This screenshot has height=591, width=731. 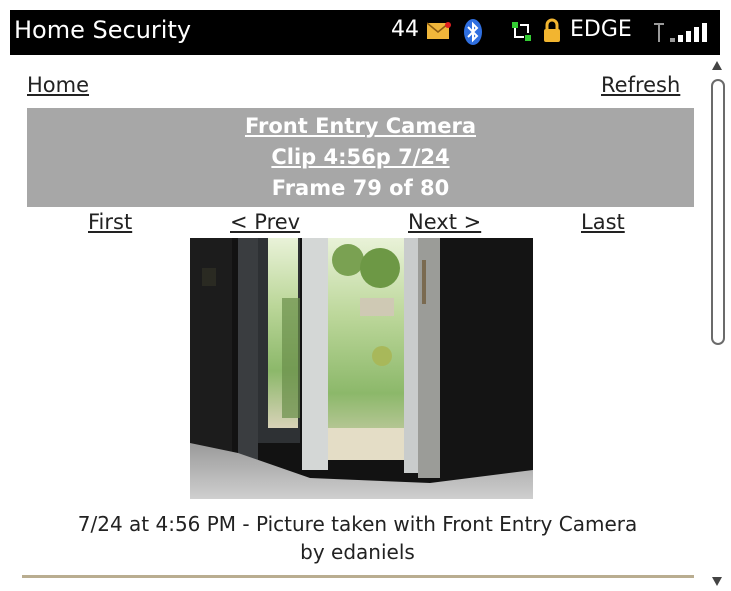 What do you see at coordinates (521, 31) in the screenshot?
I see `network-activity-icon` at bounding box center [521, 31].